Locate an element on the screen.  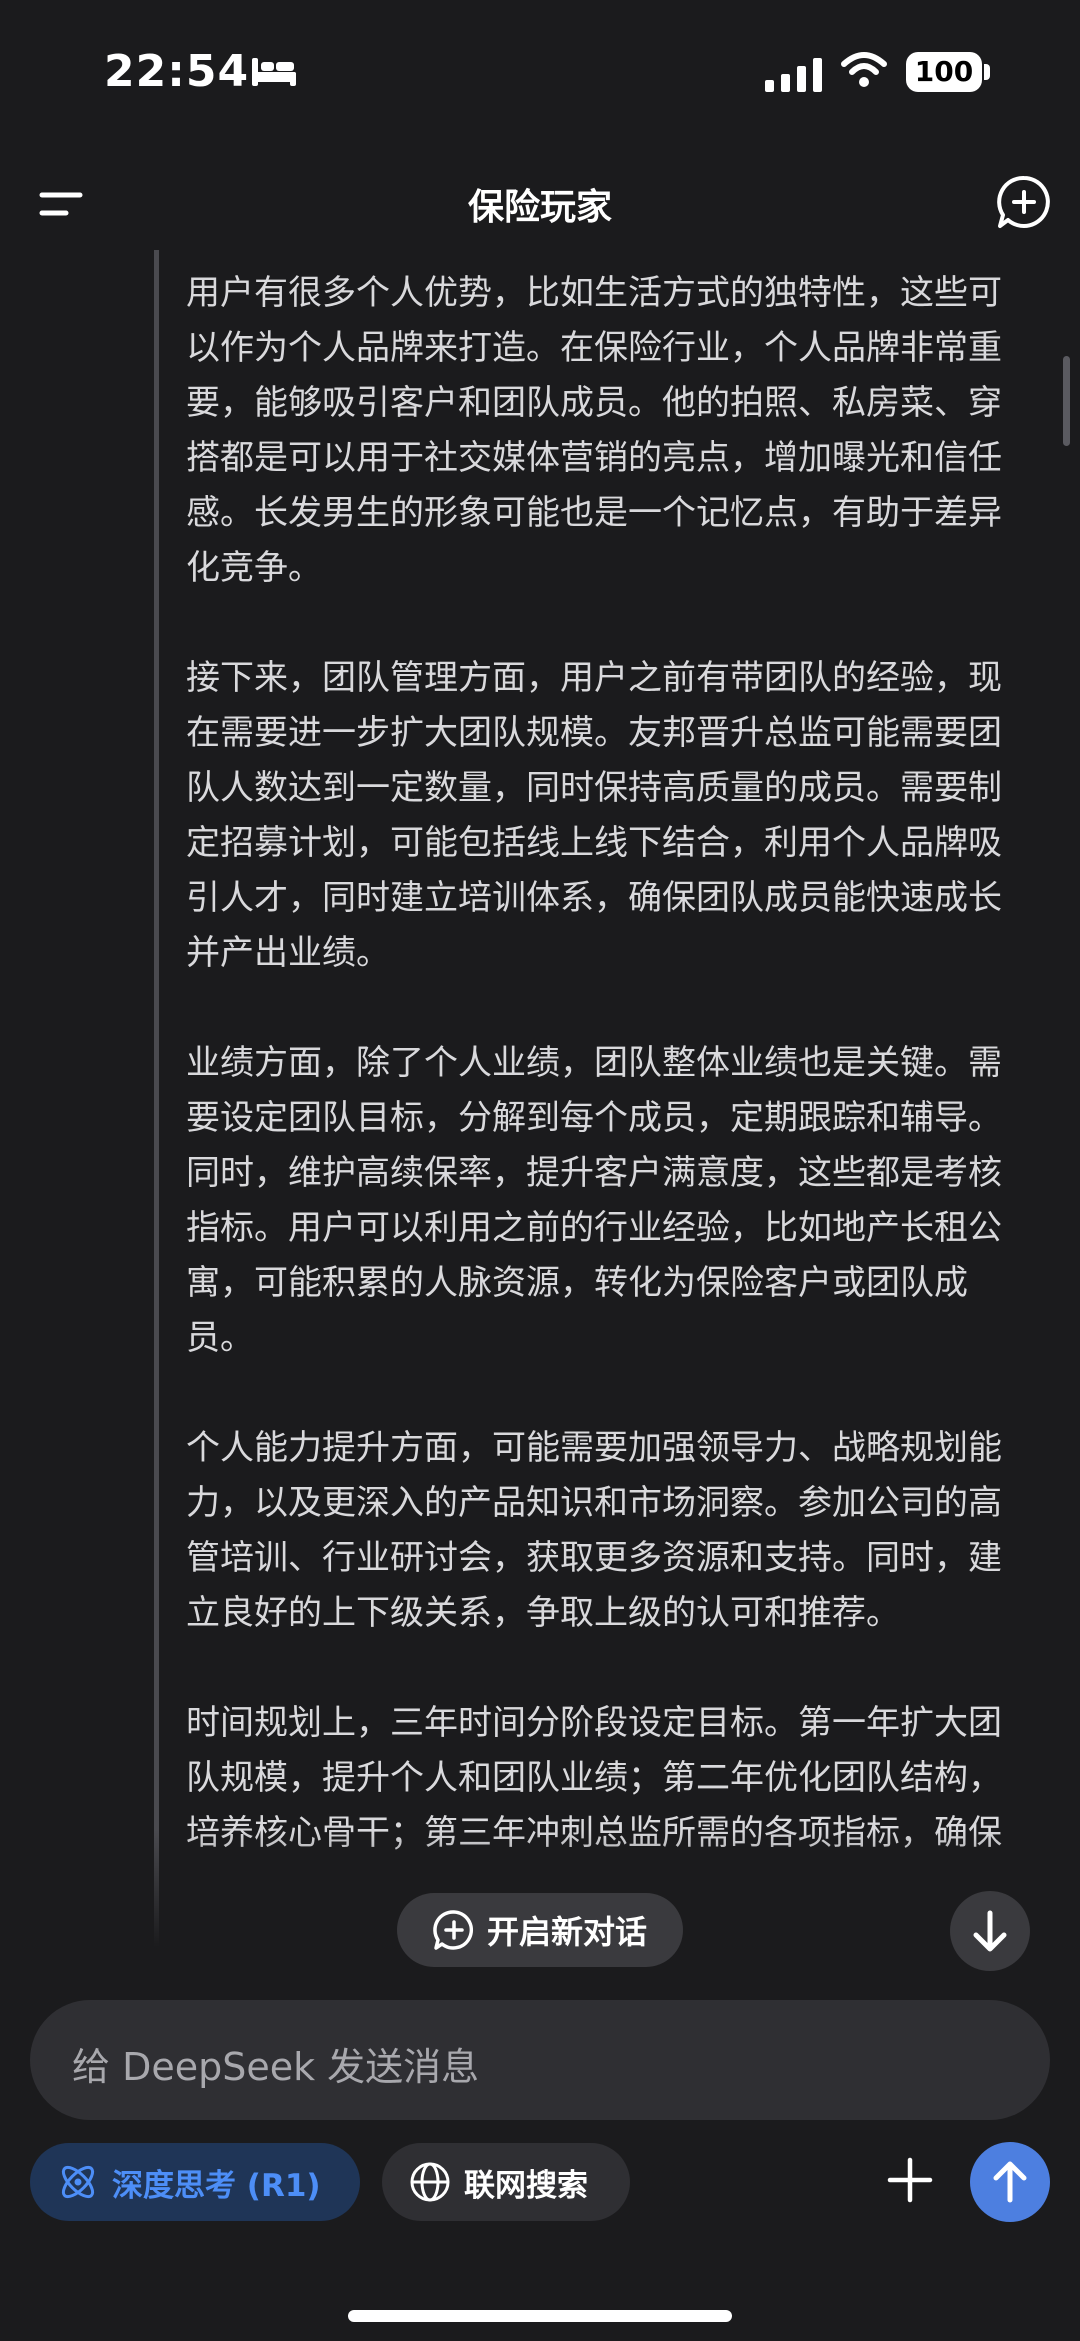
deep-think-label: 深度思考 (R1) is located at coordinates (216, 2185).